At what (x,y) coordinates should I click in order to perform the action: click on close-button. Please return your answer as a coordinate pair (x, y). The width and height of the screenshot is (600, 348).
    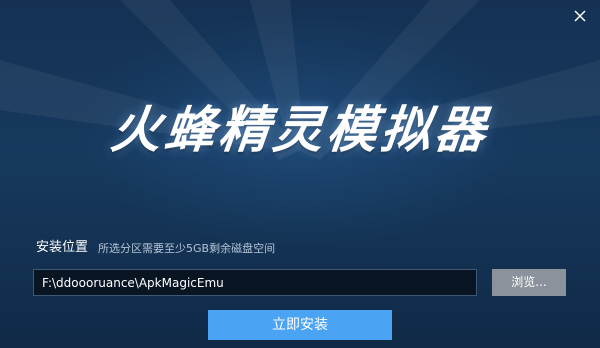
    Looking at the image, I should click on (580, 16).